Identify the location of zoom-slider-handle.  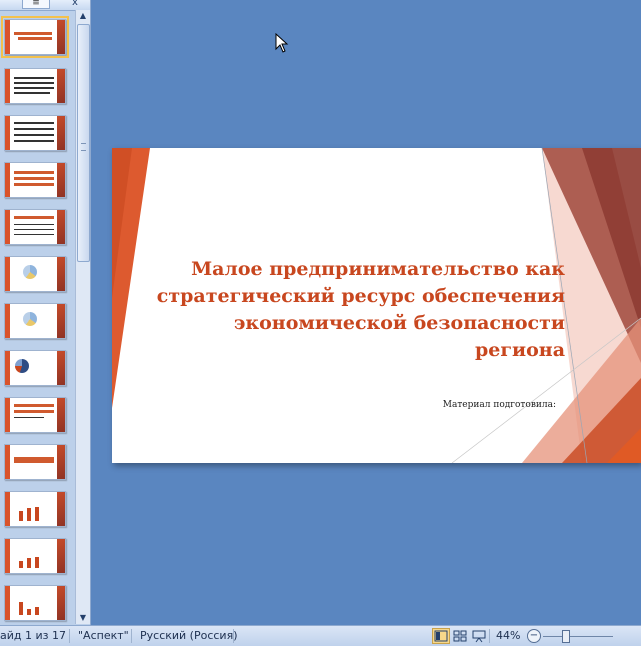
(566, 636).